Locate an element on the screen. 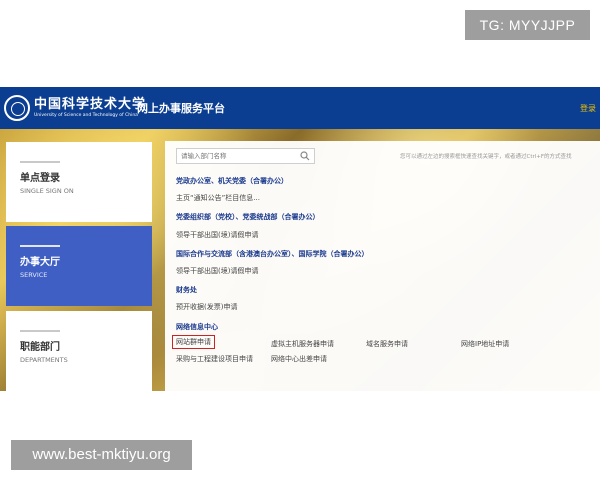 Image resolution: width=600 pixels, height=480 pixels. section-title-international-dept: 国际合作与交流部（含港澳台办公室）、国际学院（合署办公） is located at coordinates (272, 254).